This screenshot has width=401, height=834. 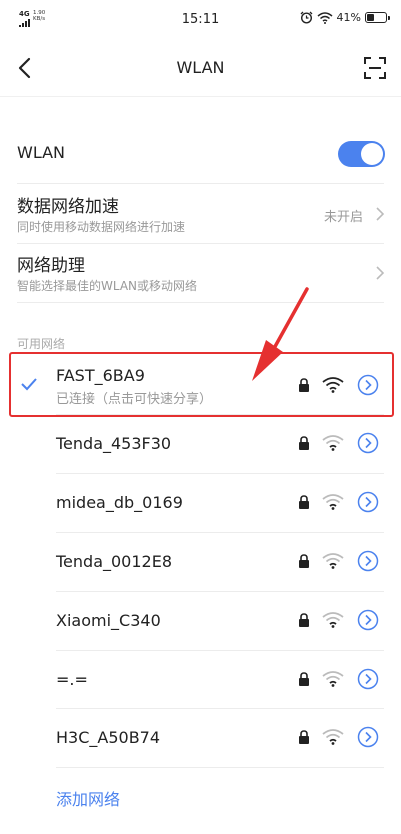 I want to click on toggle-knob, so click(x=372, y=154).